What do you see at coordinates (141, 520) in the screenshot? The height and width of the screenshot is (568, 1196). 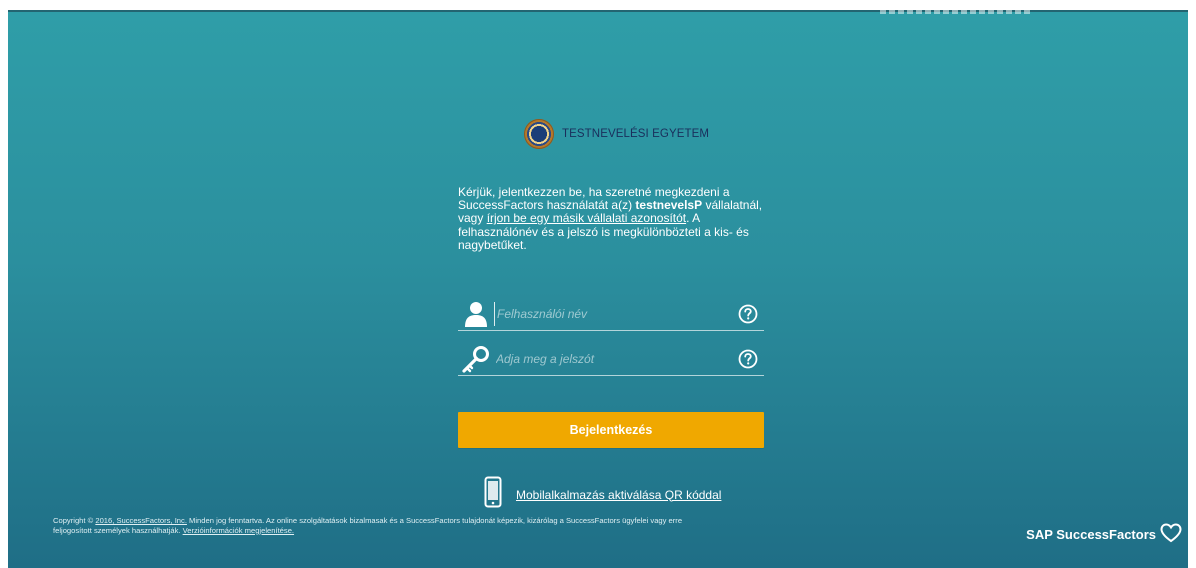 I see `copyright-link: 2016, SuccessFactors, Inc.` at bounding box center [141, 520].